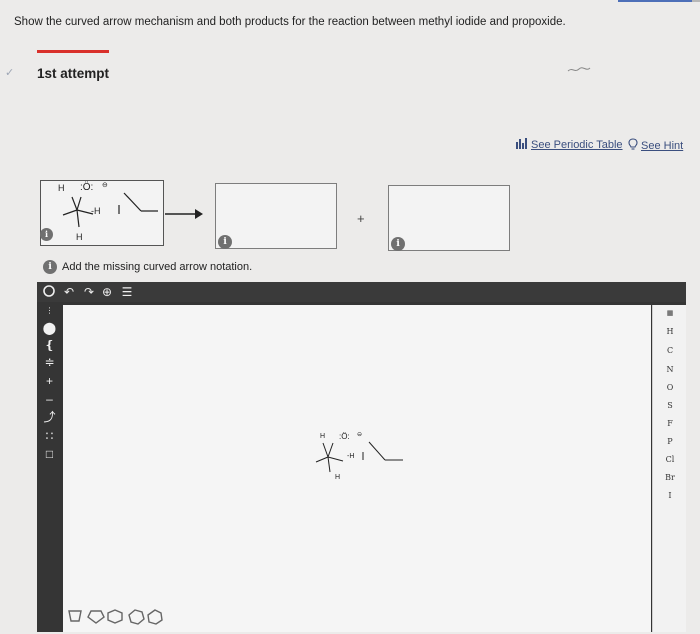 This screenshot has height=634, width=700. What do you see at coordinates (49, 362) in the screenshot?
I see `chain-tool-icon: ≑` at bounding box center [49, 362].